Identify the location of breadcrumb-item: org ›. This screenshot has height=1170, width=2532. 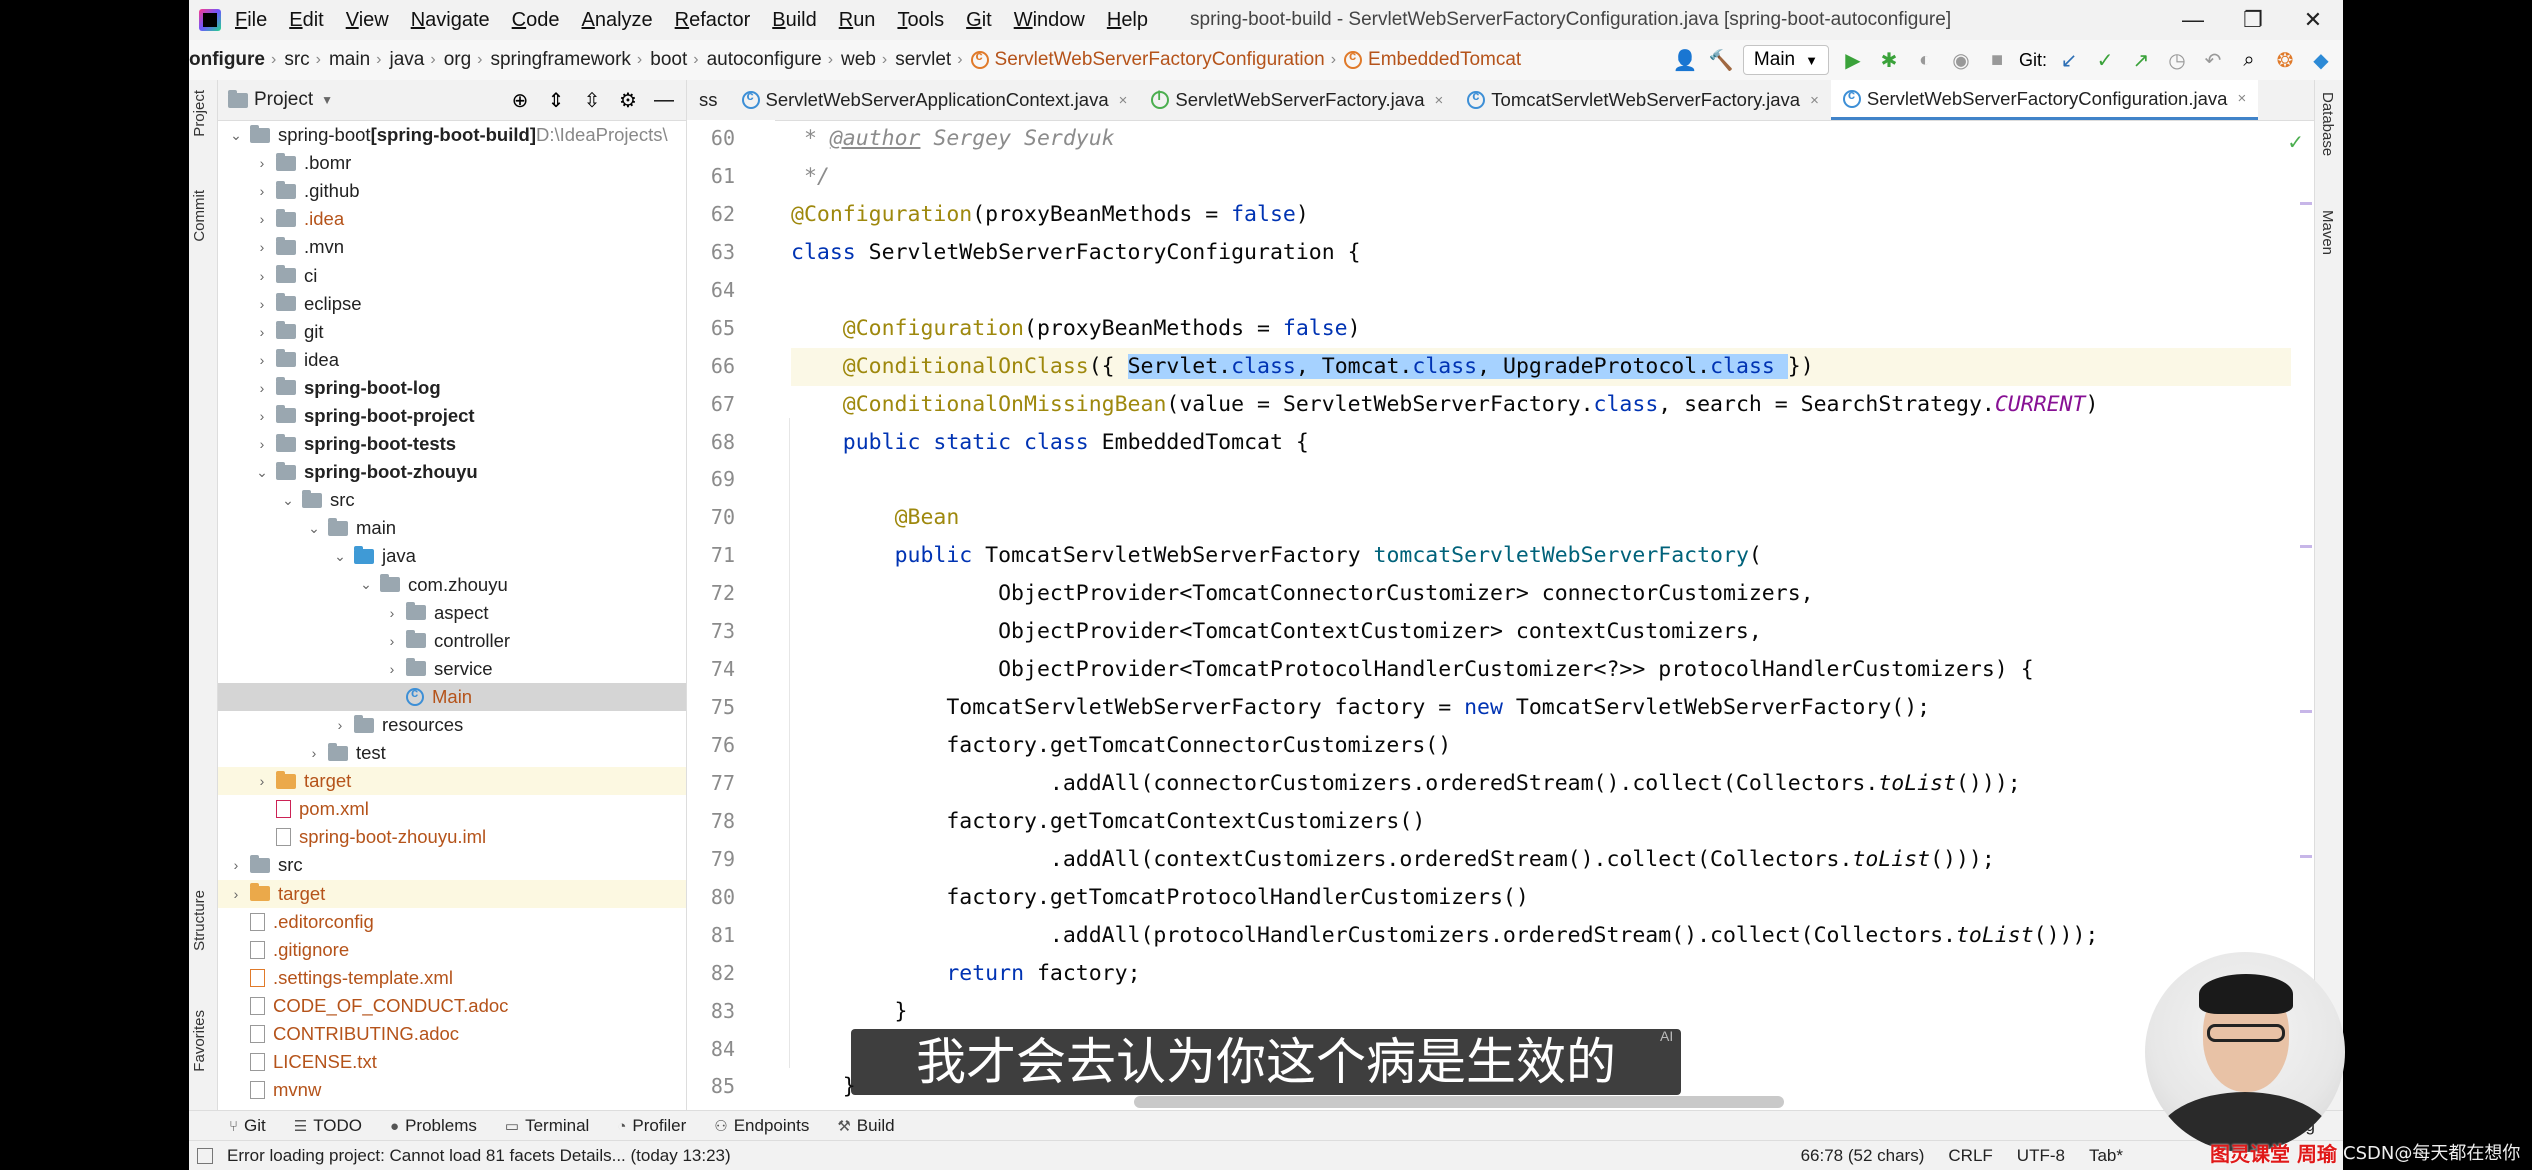
(467, 60).